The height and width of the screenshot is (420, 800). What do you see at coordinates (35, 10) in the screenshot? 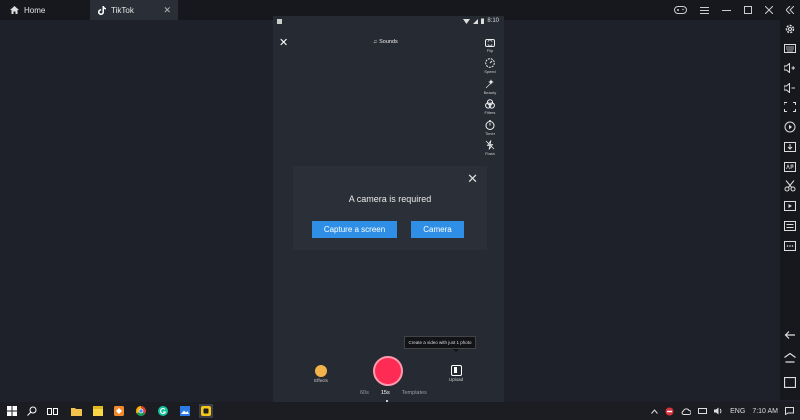
I see `tab-home-label: Home` at bounding box center [35, 10].